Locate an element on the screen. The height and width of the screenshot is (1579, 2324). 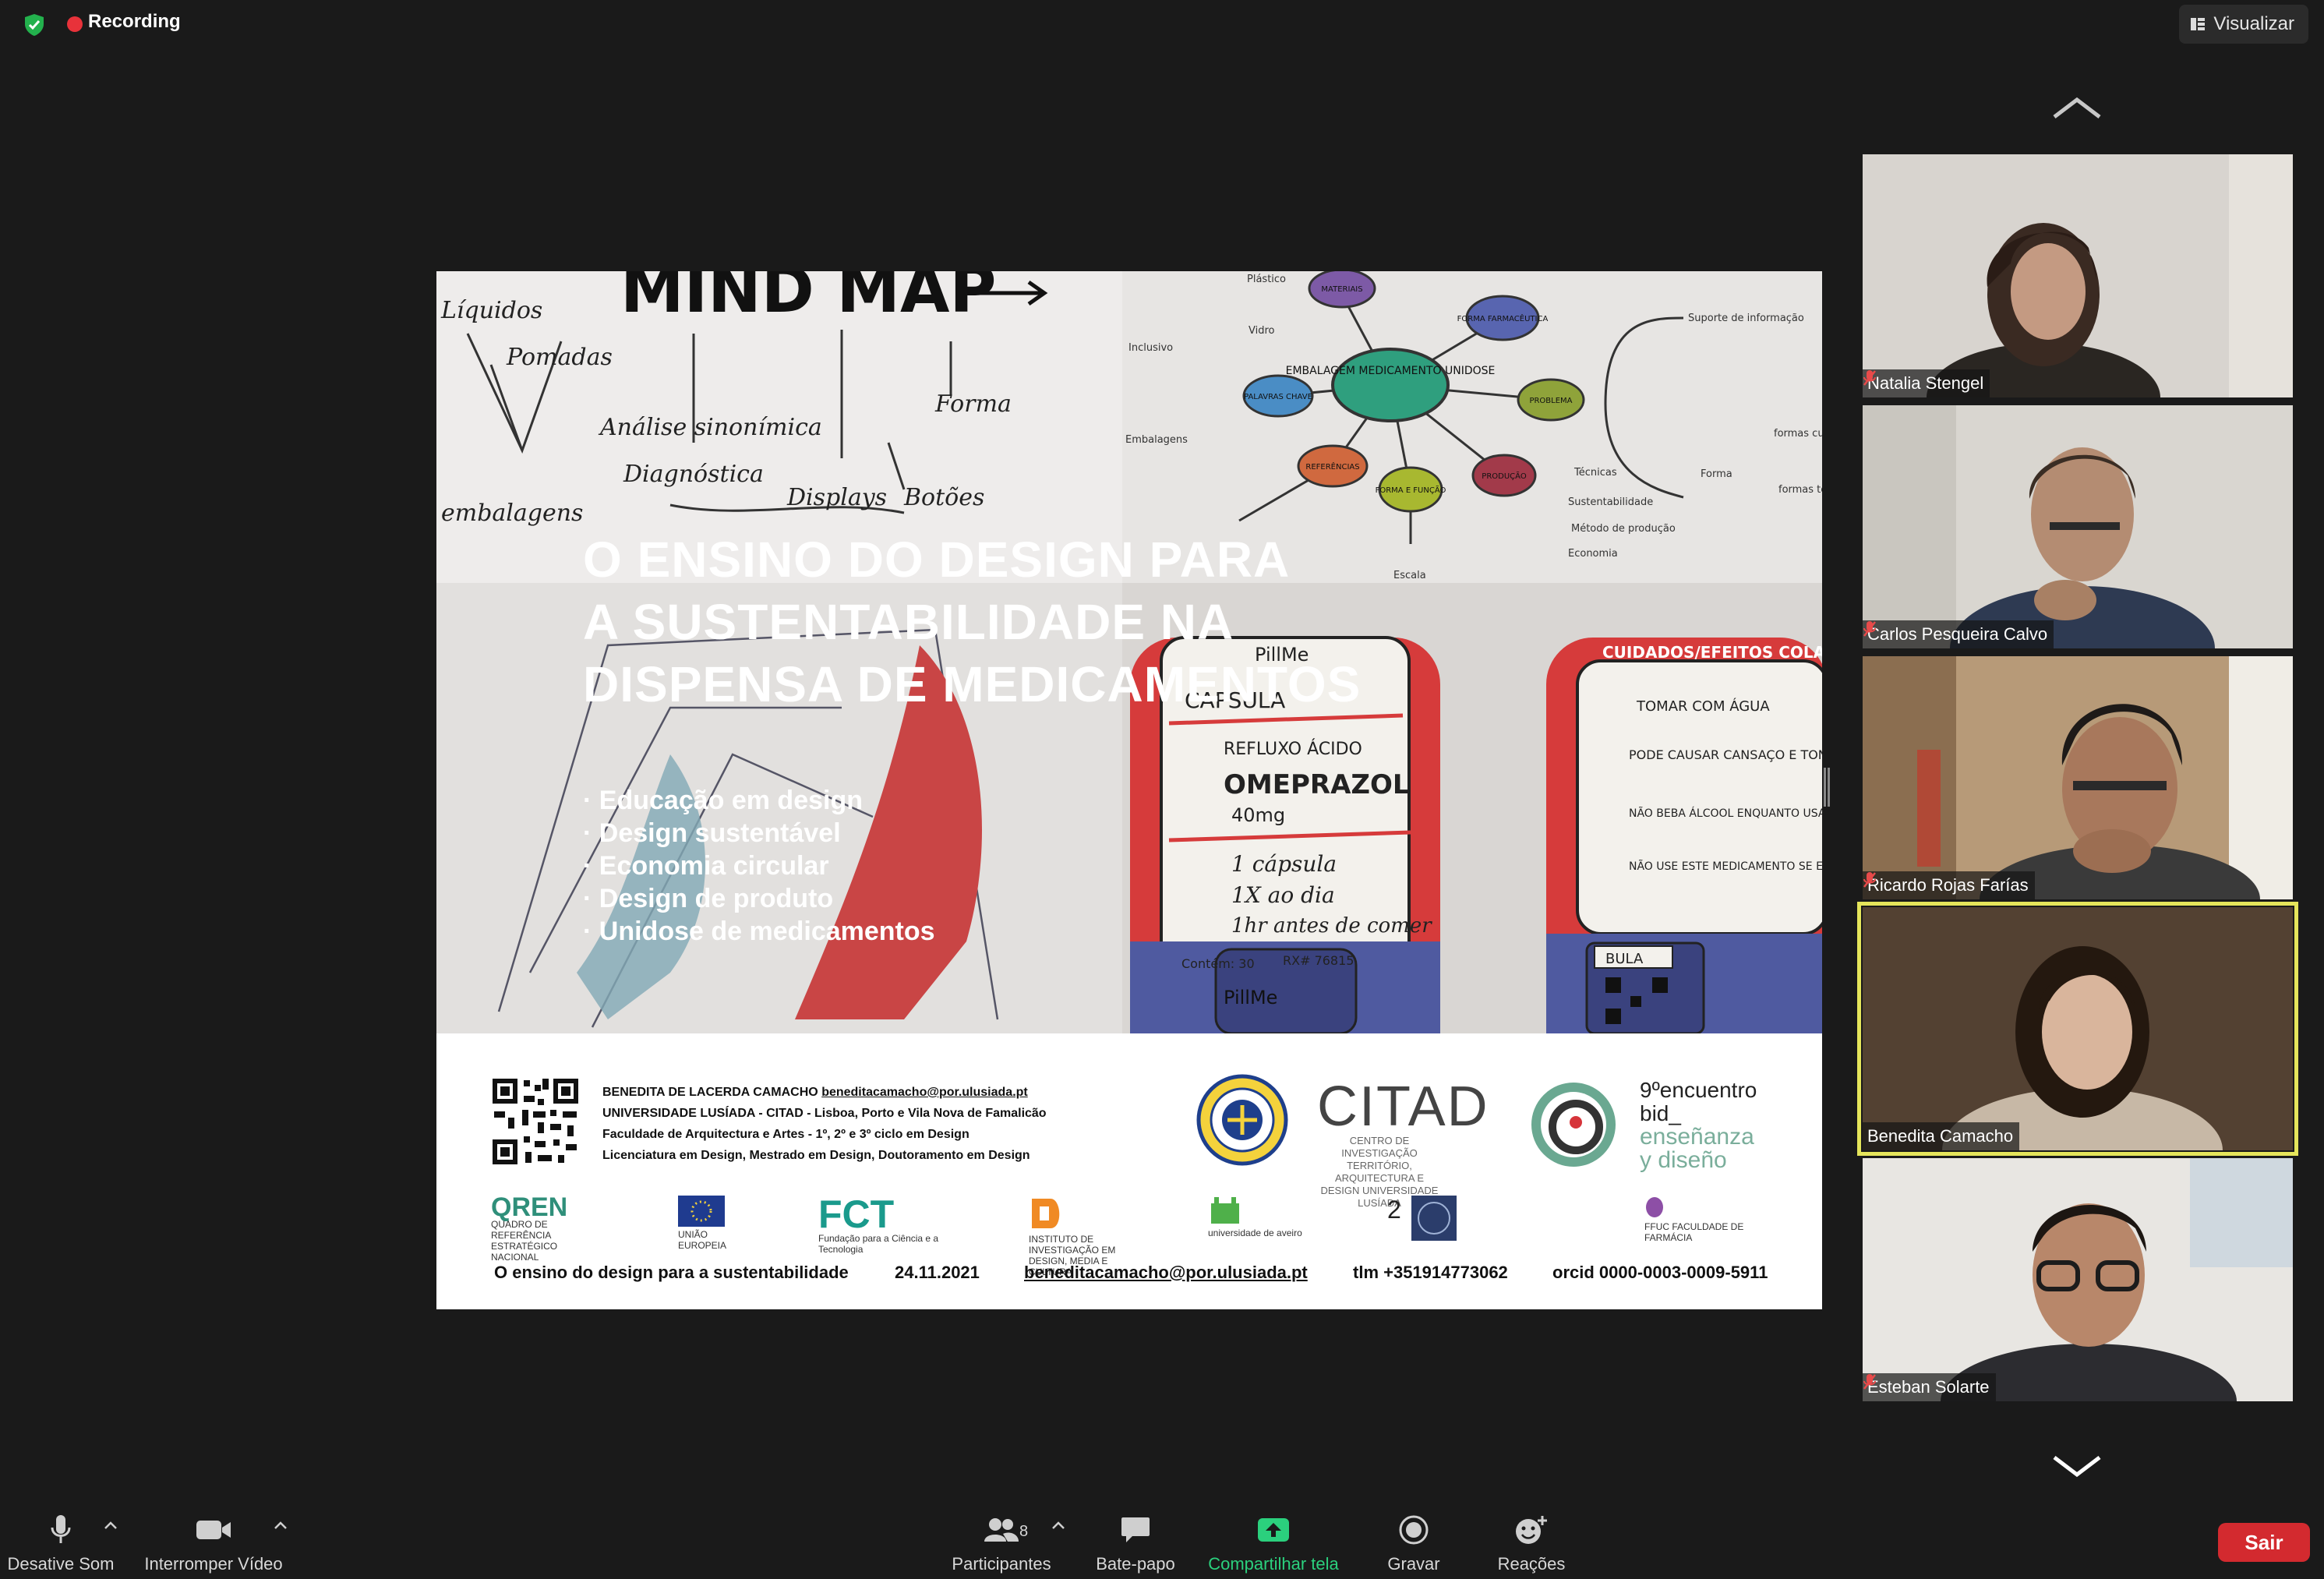
caption-date: 24.11.2021 is located at coordinates (937, 1272).